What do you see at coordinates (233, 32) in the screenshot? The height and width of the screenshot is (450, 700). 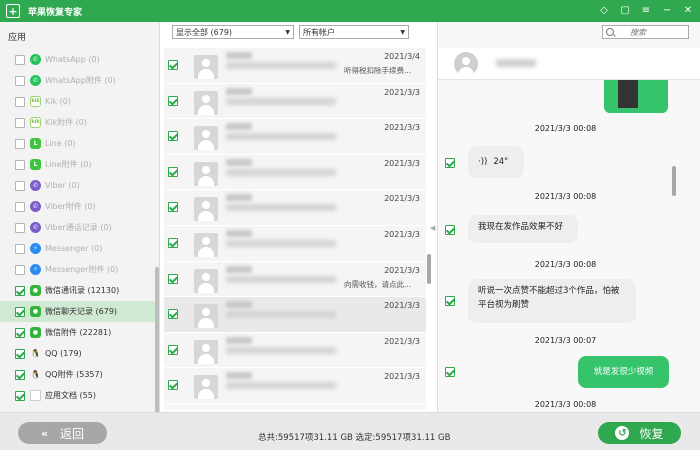 I see `show-filter-select: 显示全部 (679) ▼` at bounding box center [233, 32].